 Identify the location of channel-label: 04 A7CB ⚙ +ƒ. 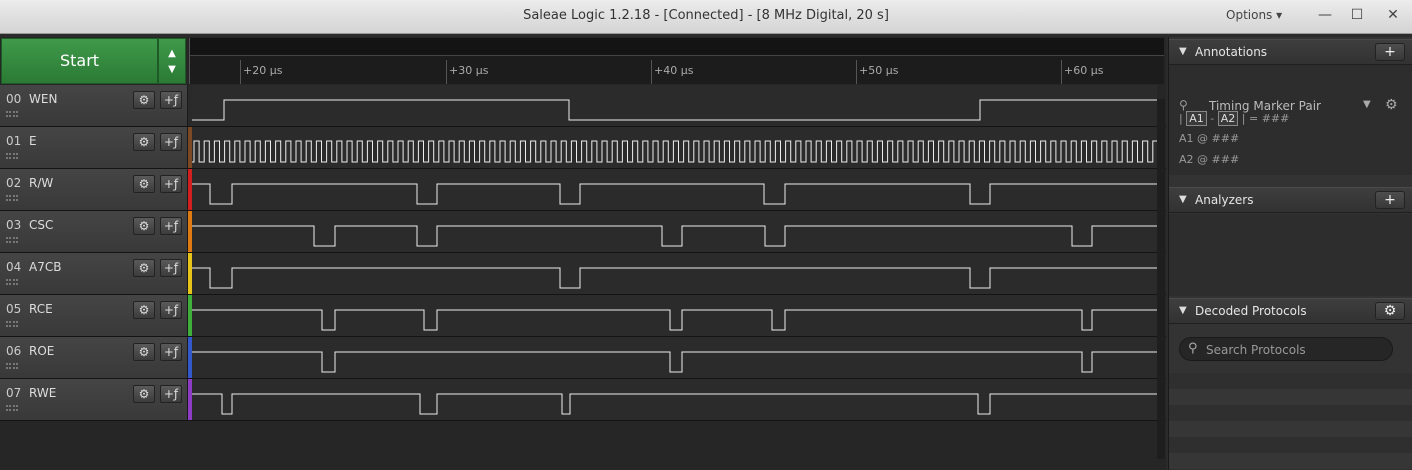
(94, 273).